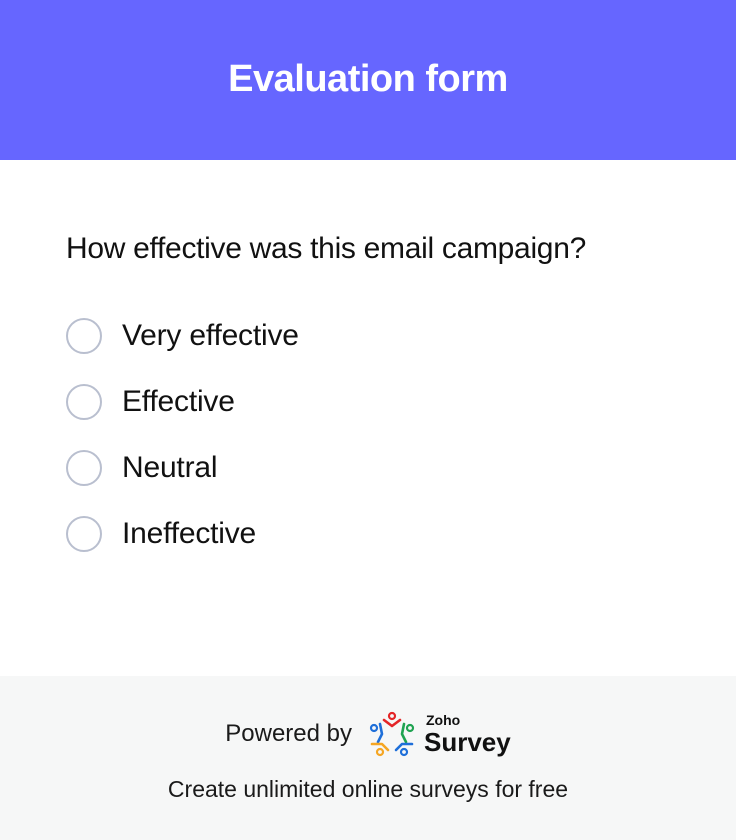  I want to click on option-label: Effective, so click(178, 401).